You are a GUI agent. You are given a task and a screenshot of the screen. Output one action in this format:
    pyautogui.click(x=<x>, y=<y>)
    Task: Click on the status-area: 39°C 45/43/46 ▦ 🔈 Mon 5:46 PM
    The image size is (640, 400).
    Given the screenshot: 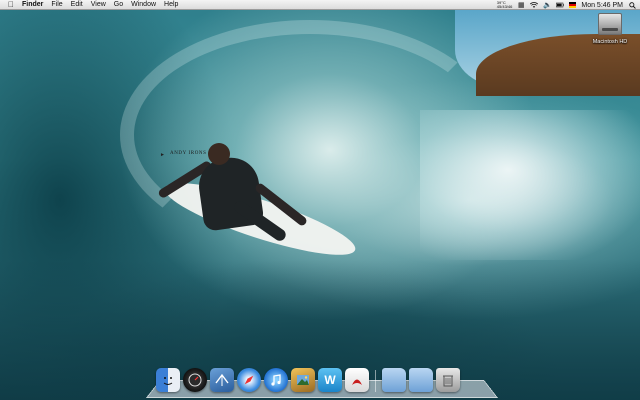 What is the action you would take?
    pyautogui.click(x=566, y=5)
    